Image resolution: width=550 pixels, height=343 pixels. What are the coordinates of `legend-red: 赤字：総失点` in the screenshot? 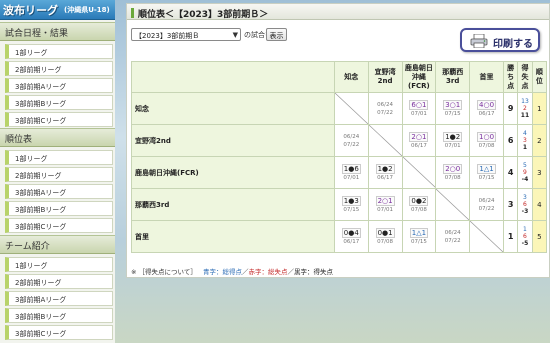 It's located at (268, 272).